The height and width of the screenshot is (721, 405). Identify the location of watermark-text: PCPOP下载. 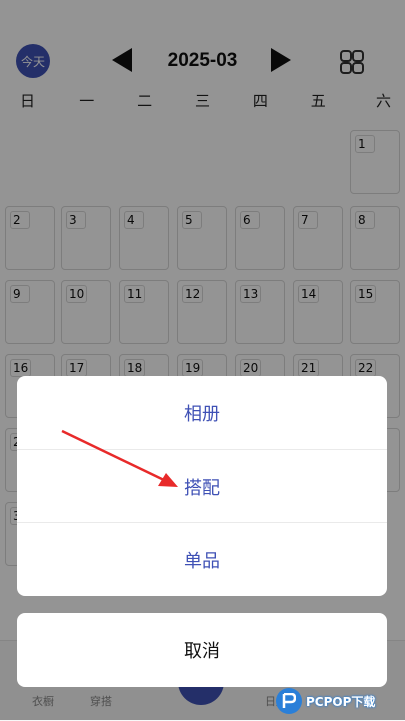
(341, 701).